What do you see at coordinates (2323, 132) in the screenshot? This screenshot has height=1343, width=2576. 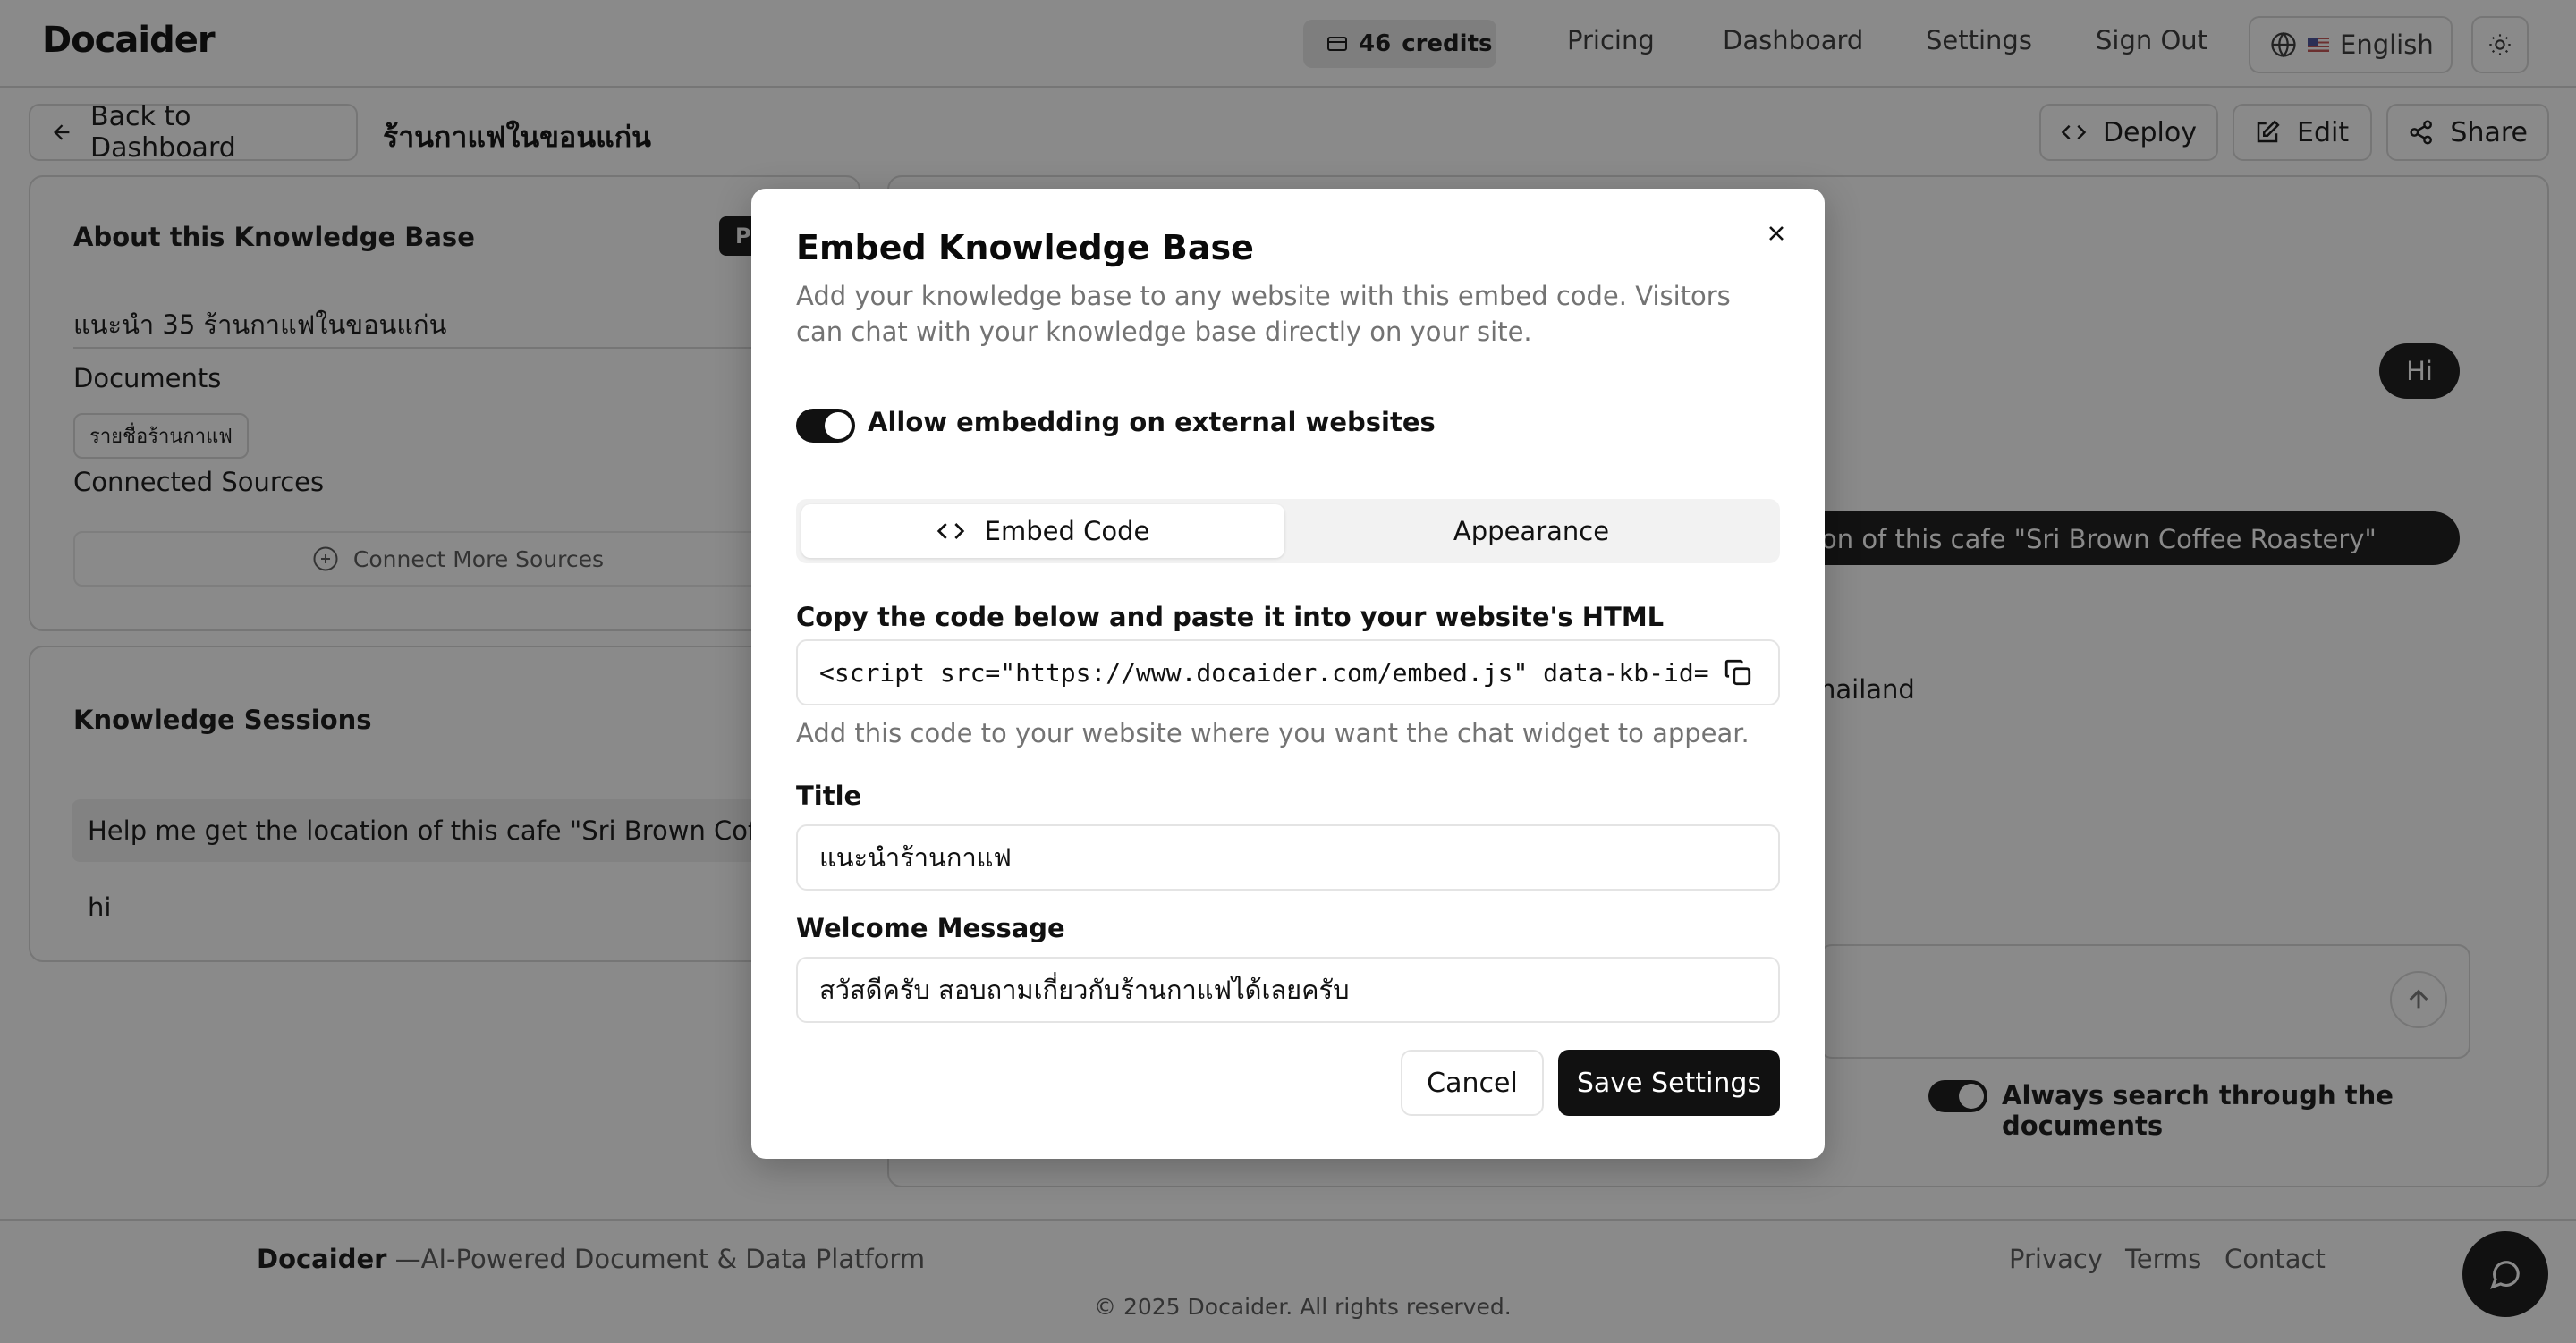 I see `edit-label: Edit` at bounding box center [2323, 132].